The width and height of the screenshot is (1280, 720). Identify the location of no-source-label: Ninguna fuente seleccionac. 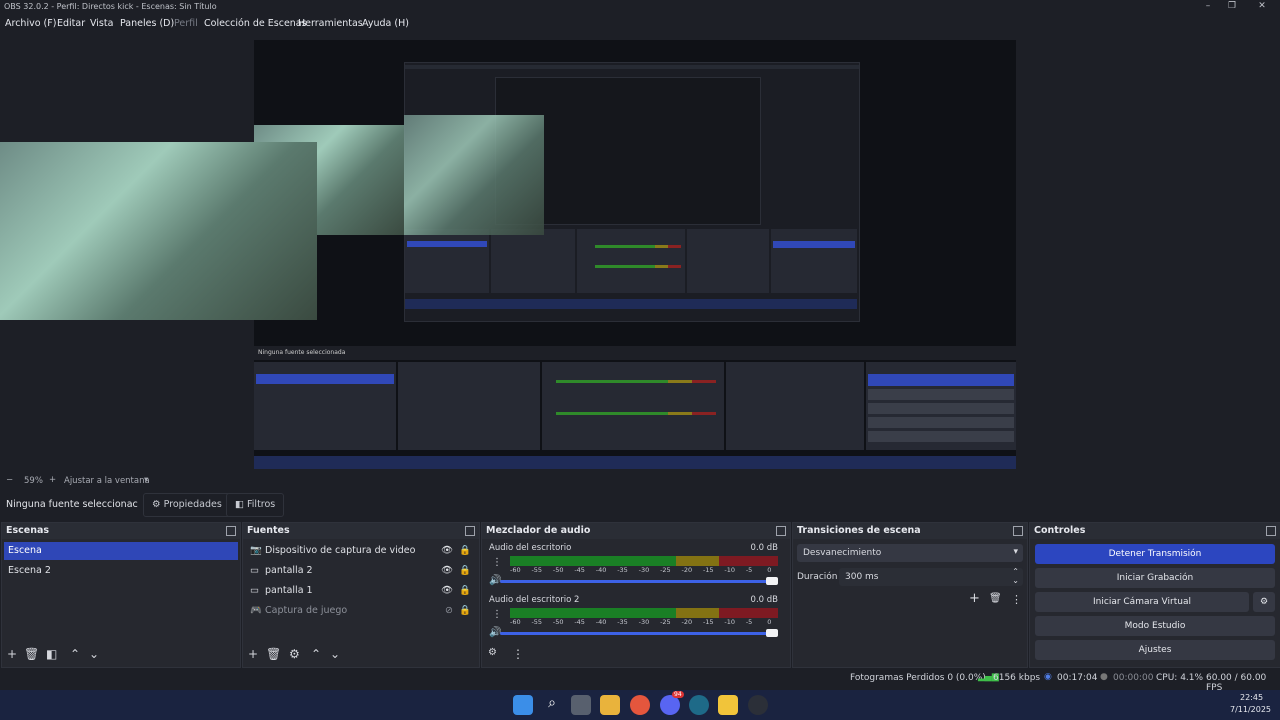
(72, 504).